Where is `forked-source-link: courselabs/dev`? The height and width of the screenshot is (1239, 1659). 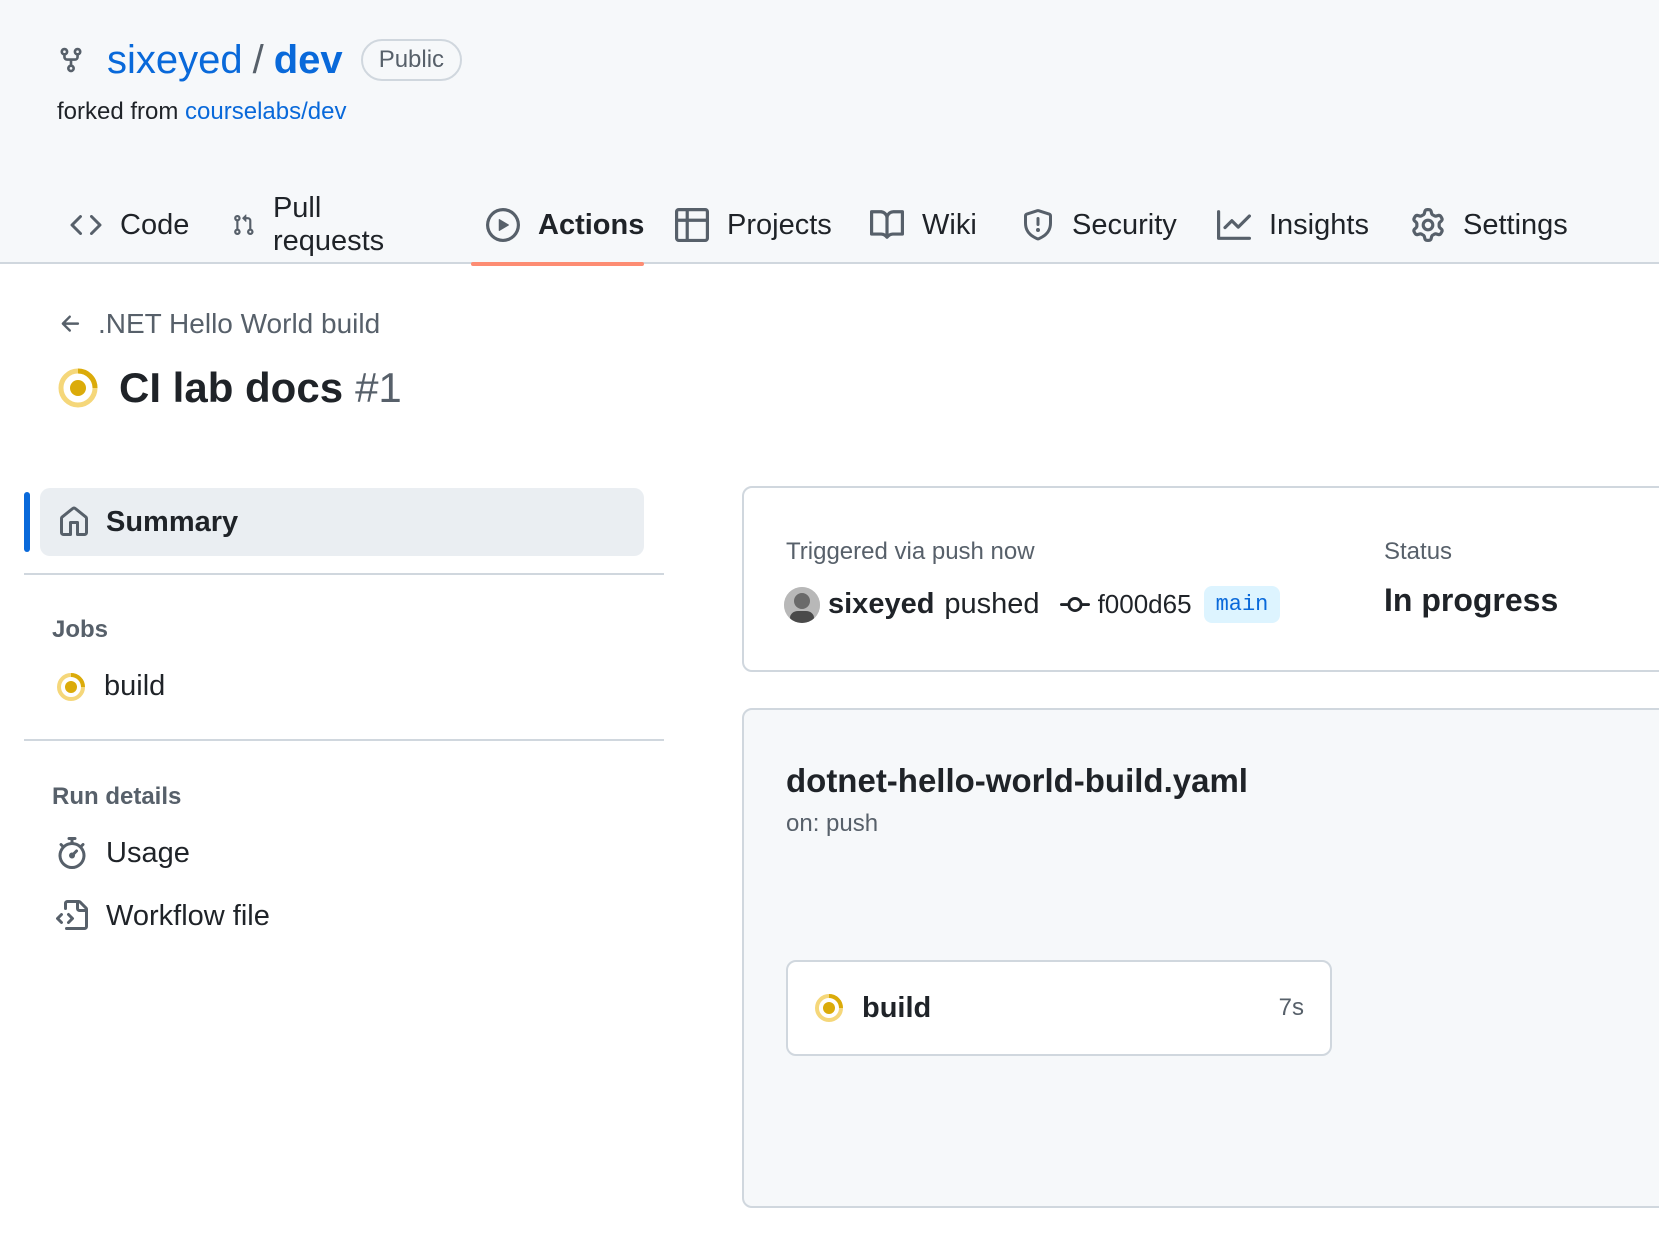 forked-source-link: courselabs/dev is located at coordinates (265, 111).